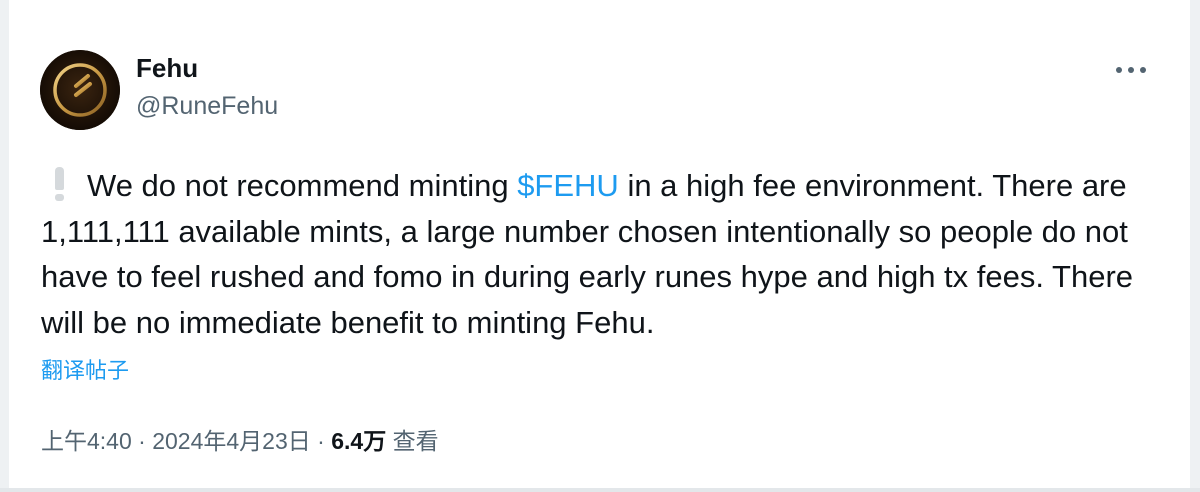  Describe the element at coordinates (59, 197) in the screenshot. I see `exclamation-dot` at that location.